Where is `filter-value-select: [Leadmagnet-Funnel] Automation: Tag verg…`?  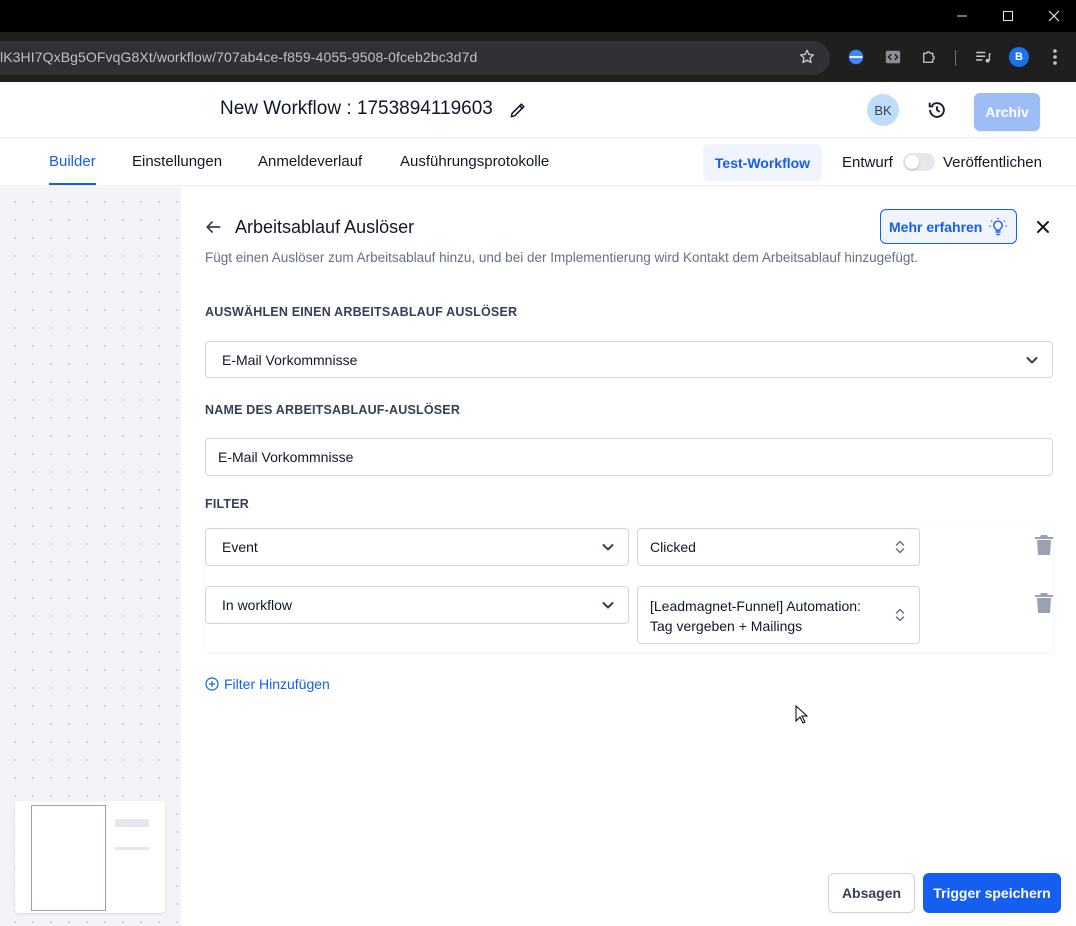 filter-value-select: [Leadmagnet-Funnel] Automation: Tag verg… is located at coordinates (778, 615).